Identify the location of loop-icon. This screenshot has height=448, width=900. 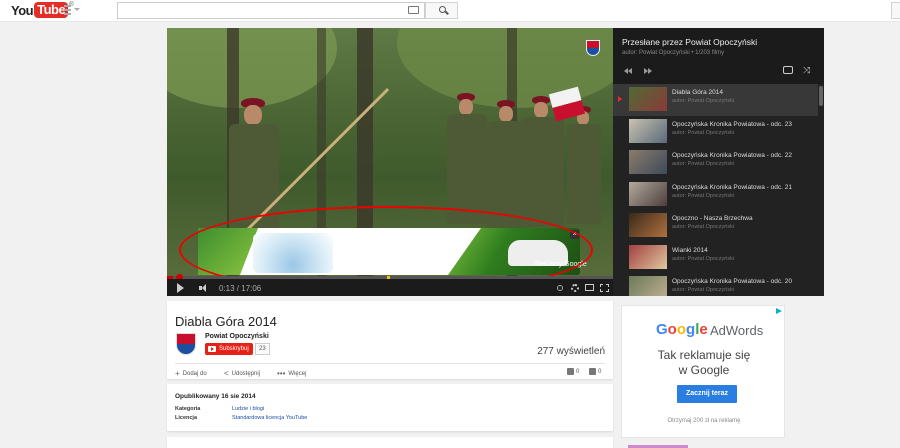
(788, 70).